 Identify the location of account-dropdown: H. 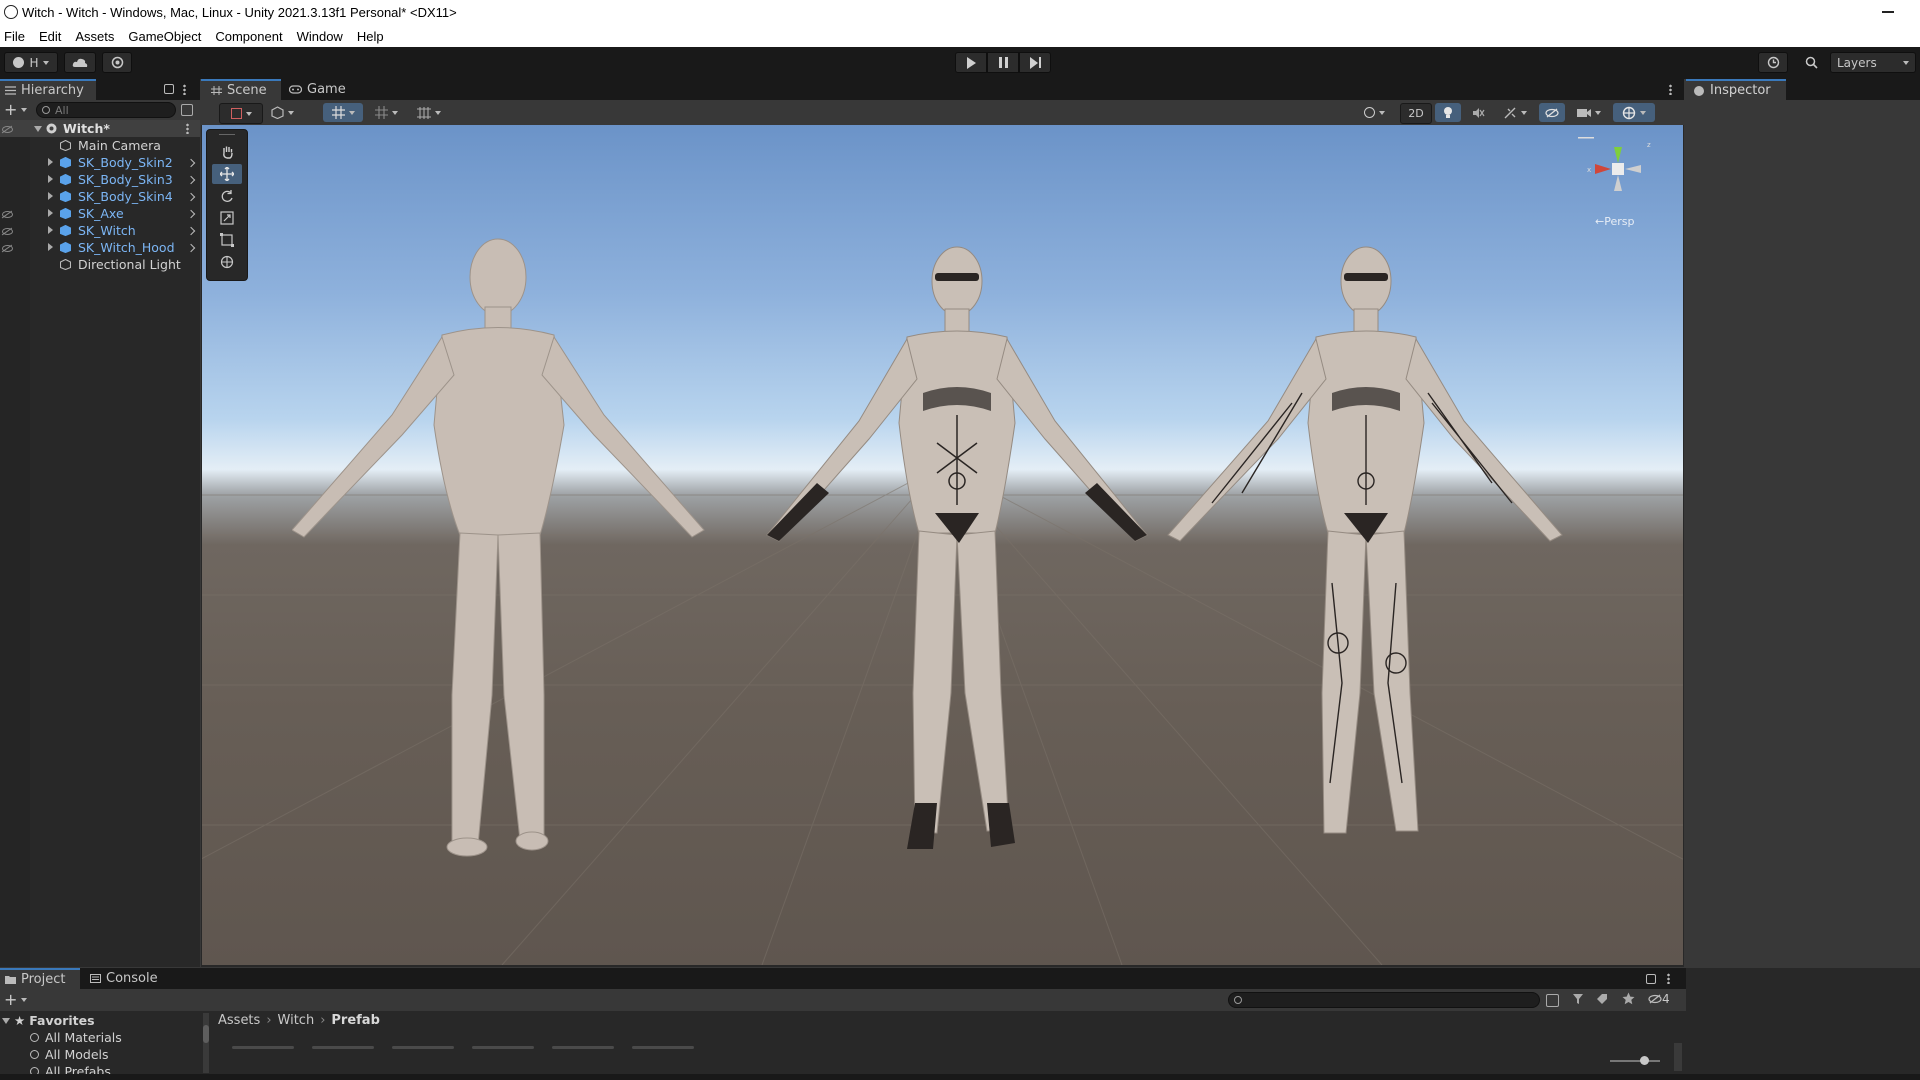
(31, 62).